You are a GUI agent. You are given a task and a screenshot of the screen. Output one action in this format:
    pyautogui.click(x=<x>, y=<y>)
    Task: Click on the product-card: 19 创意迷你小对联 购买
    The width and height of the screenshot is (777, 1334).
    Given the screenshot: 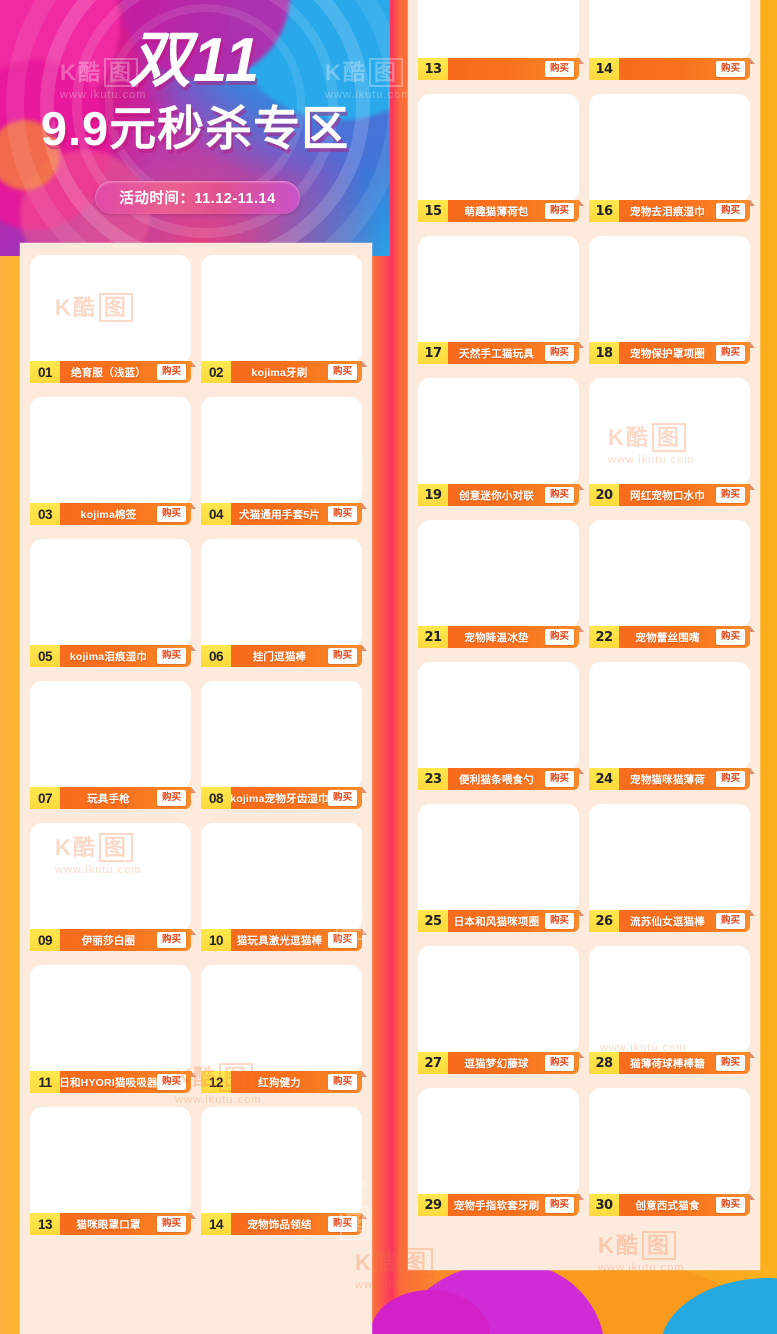 What is the action you would take?
    pyautogui.click(x=501, y=442)
    